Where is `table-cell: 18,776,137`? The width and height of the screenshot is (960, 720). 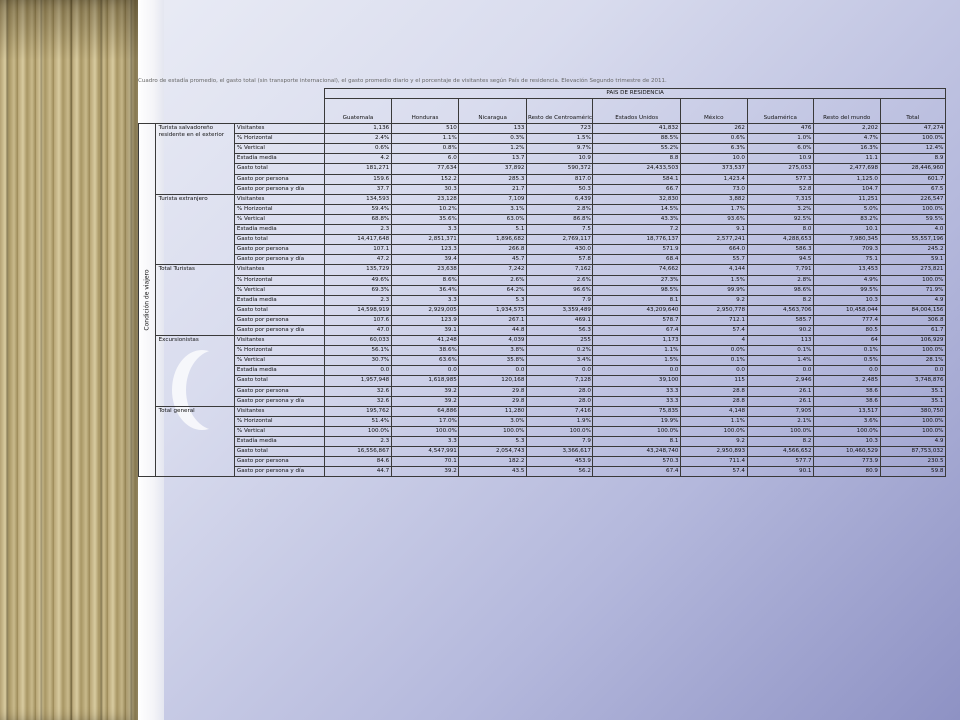
table-cell: 18,776,137 is located at coordinates (636, 240).